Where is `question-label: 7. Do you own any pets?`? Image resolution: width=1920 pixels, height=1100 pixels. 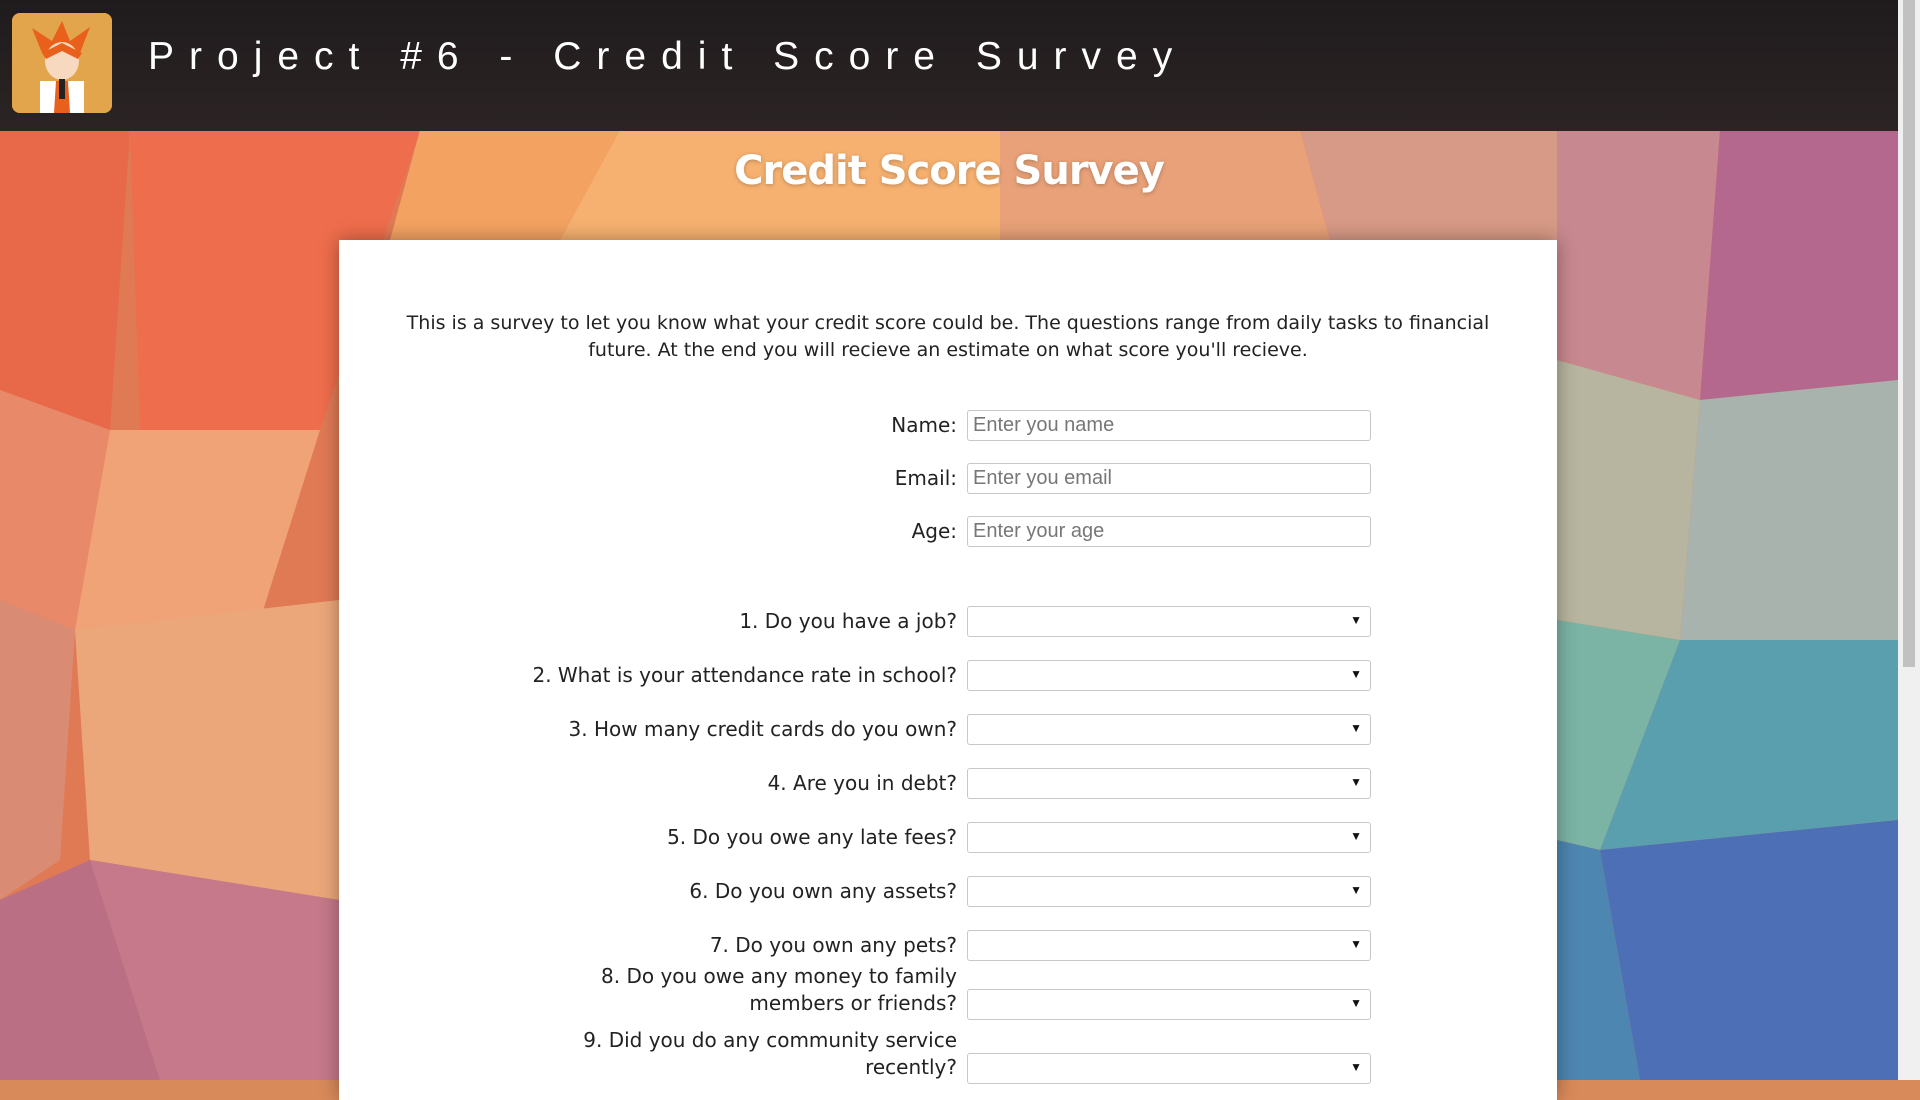
question-label: 7. Do you own any pets? is located at coordinates (833, 945).